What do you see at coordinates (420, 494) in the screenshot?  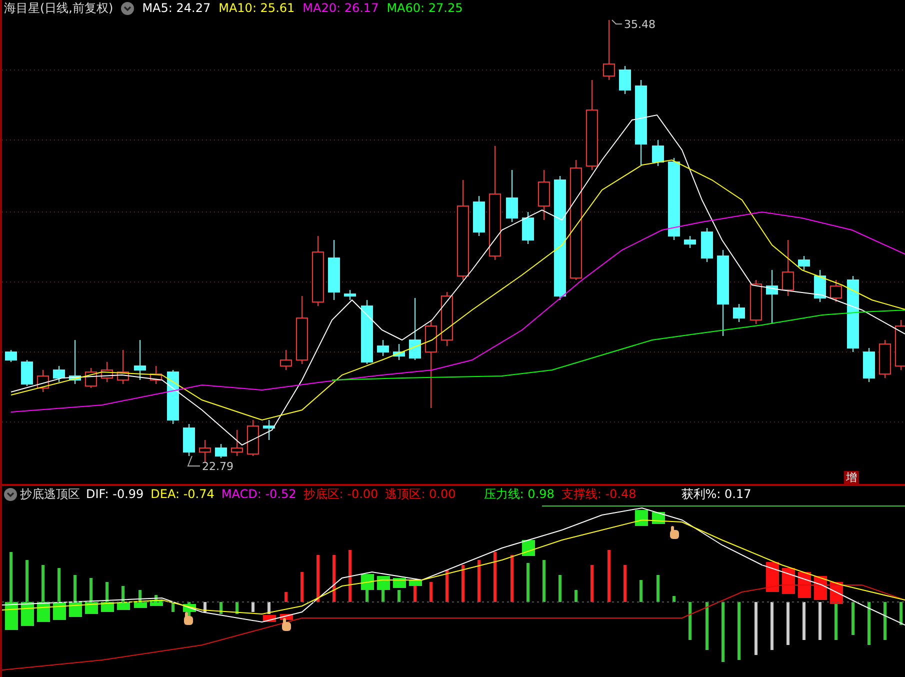 I see `indicator-value: 逃顶区: 0.00` at bounding box center [420, 494].